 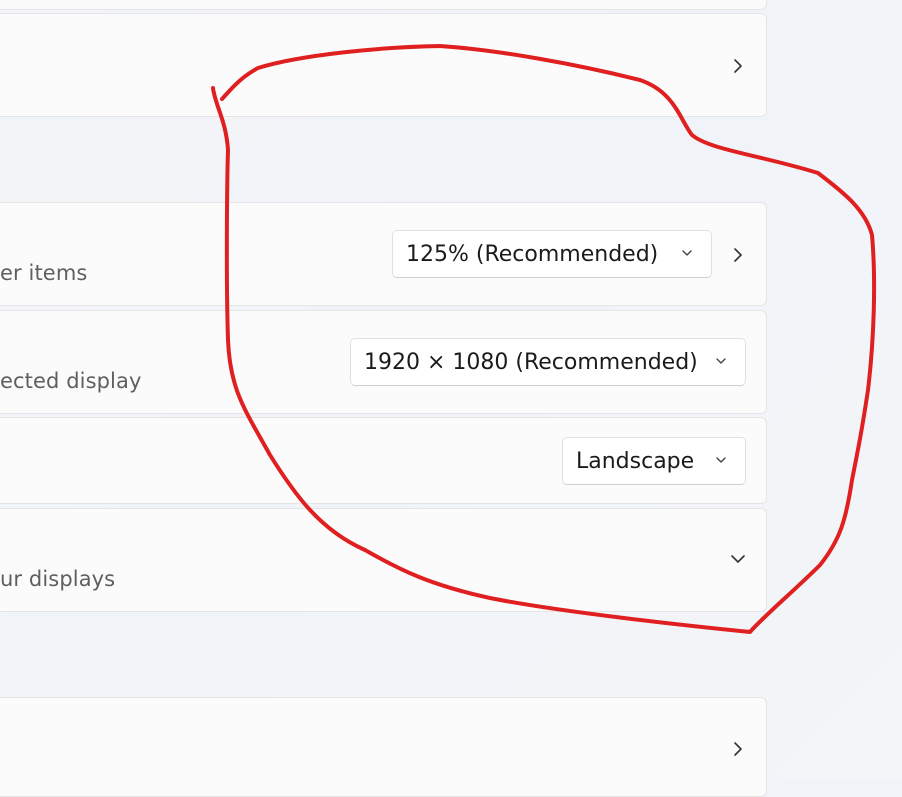 What do you see at coordinates (635, 461) in the screenshot?
I see `orientation-dropdown-value: Landscape` at bounding box center [635, 461].